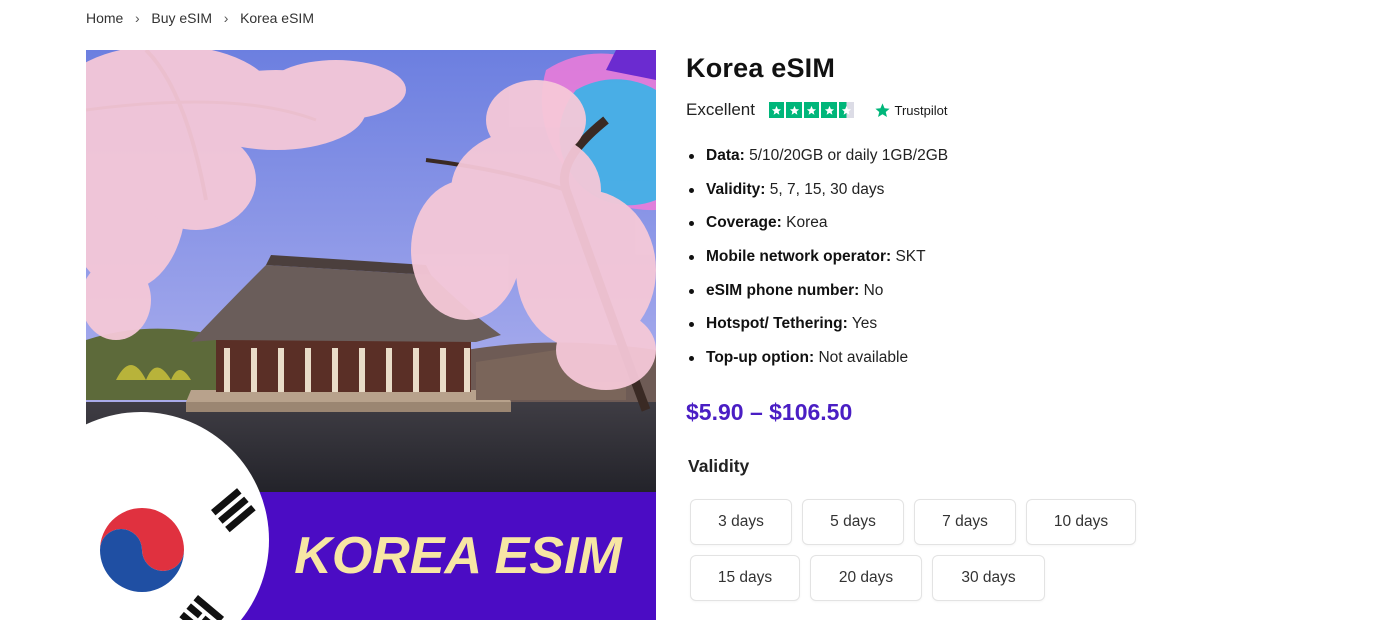  I want to click on breadcrumb: Home › Buy eSIM › Korea eSIM, so click(200, 18).